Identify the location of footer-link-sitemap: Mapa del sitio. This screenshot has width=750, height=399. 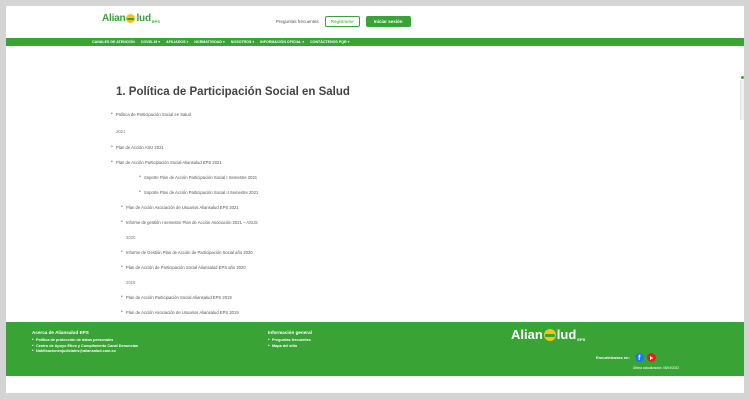
(290, 345).